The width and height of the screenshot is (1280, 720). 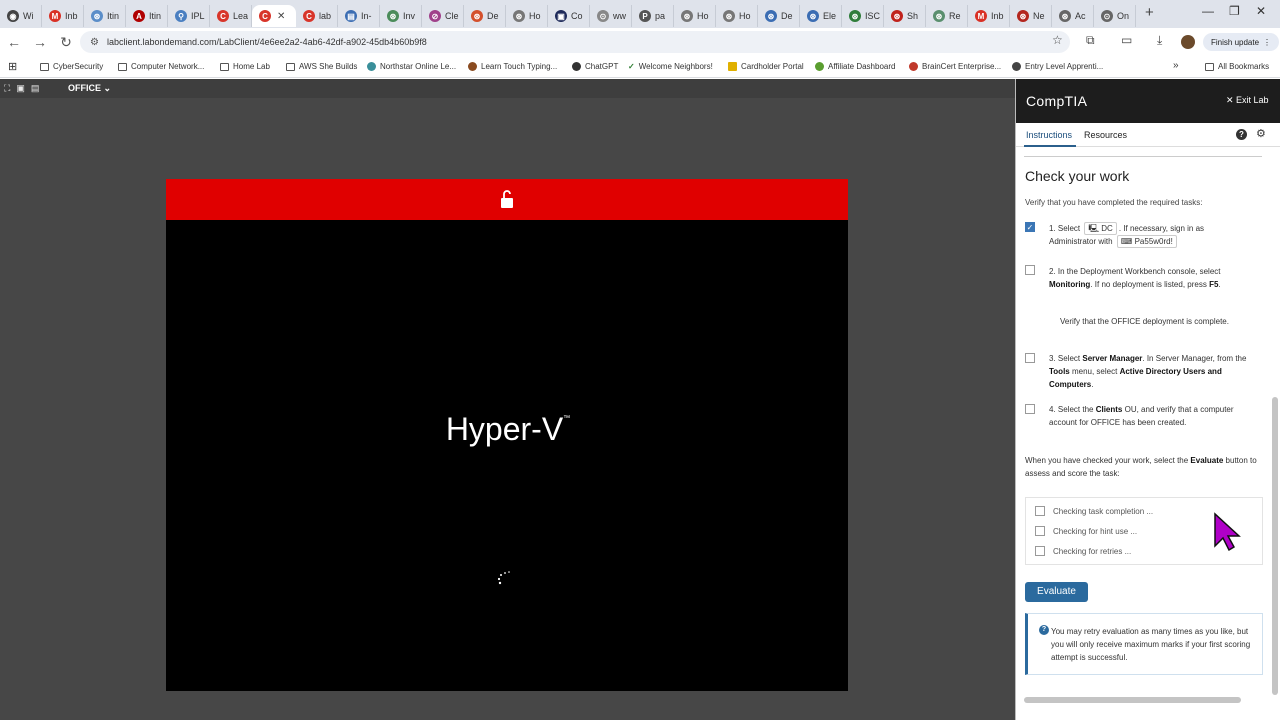 What do you see at coordinates (40, 42) in the screenshot?
I see `forward-icon: →` at bounding box center [40, 42].